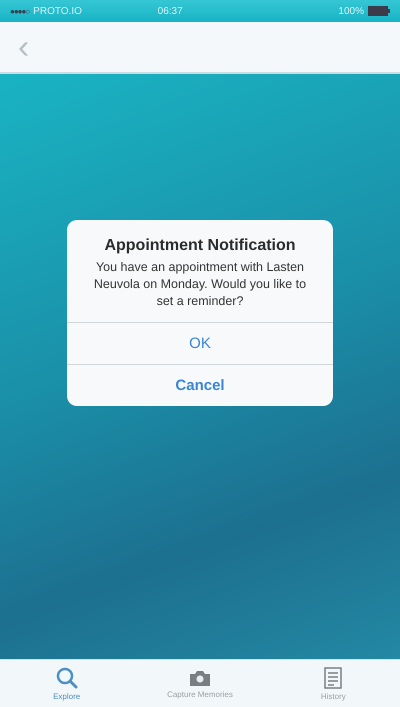 This screenshot has height=707, width=400. Describe the element at coordinates (200, 284) in the screenshot. I see `dialog-message: You have an appointment with Lasten Neuvola on Monday. Would you like to set a reminder?` at that location.